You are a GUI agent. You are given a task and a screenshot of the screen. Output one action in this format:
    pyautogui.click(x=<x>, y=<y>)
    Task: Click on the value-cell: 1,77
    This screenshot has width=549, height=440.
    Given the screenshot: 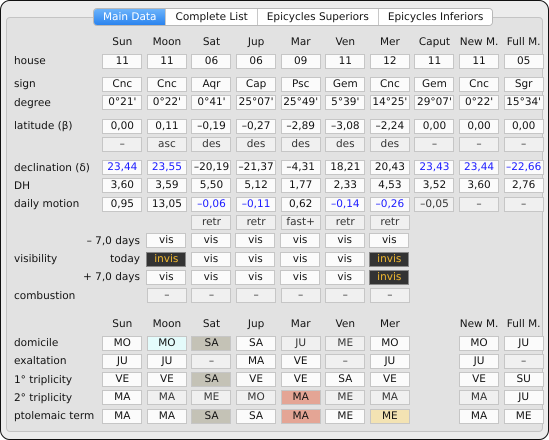 What is the action you would take?
    pyautogui.click(x=300, y=186)
    